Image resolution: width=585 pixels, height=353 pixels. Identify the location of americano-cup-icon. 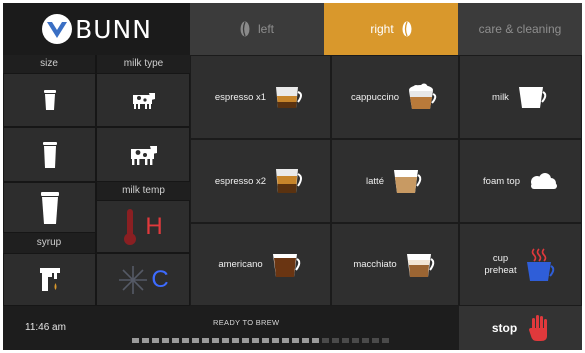
(286, 265).